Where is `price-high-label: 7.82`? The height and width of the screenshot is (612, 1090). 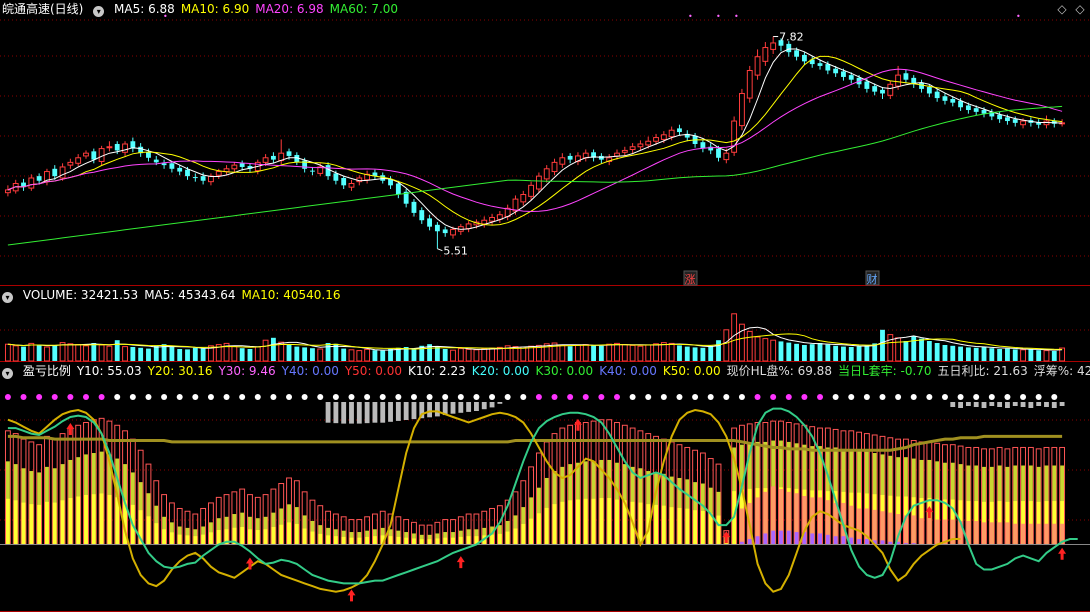 price-high-label: 7.82 is located at coordinates (791, 37).